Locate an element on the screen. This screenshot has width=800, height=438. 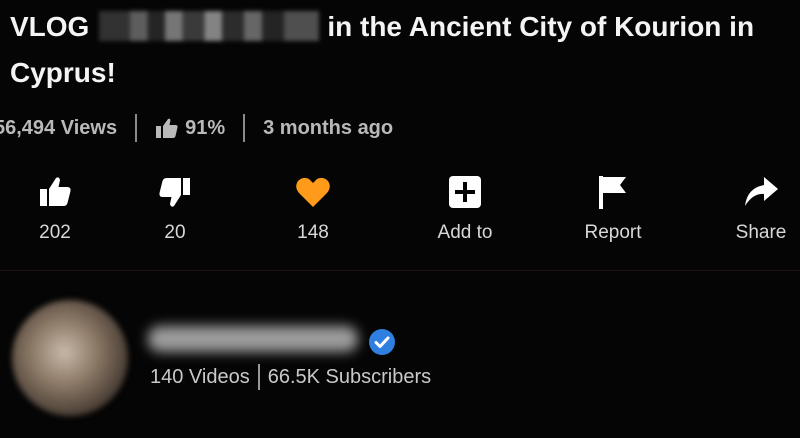
channel-video-count: 140 Videos is located at coordinates (200, 376).